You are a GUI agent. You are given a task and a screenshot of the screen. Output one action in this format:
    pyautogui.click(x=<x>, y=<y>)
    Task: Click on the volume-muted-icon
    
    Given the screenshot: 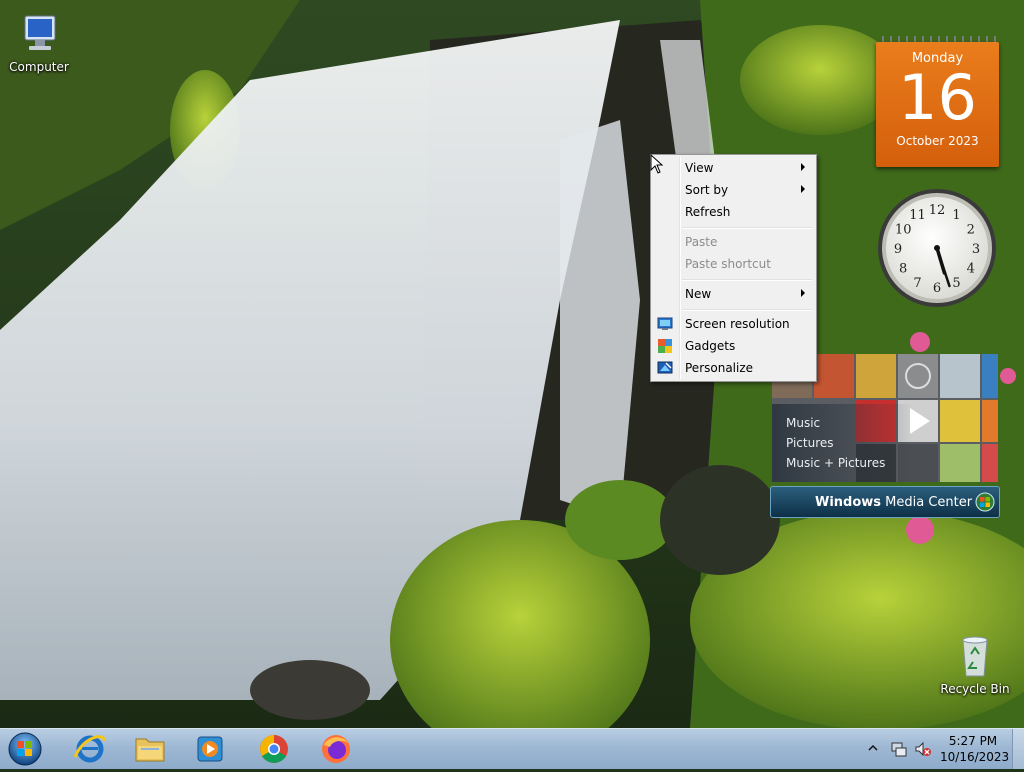 What is the action you would take?
    pyautogui.click(x=923, y=749)
    